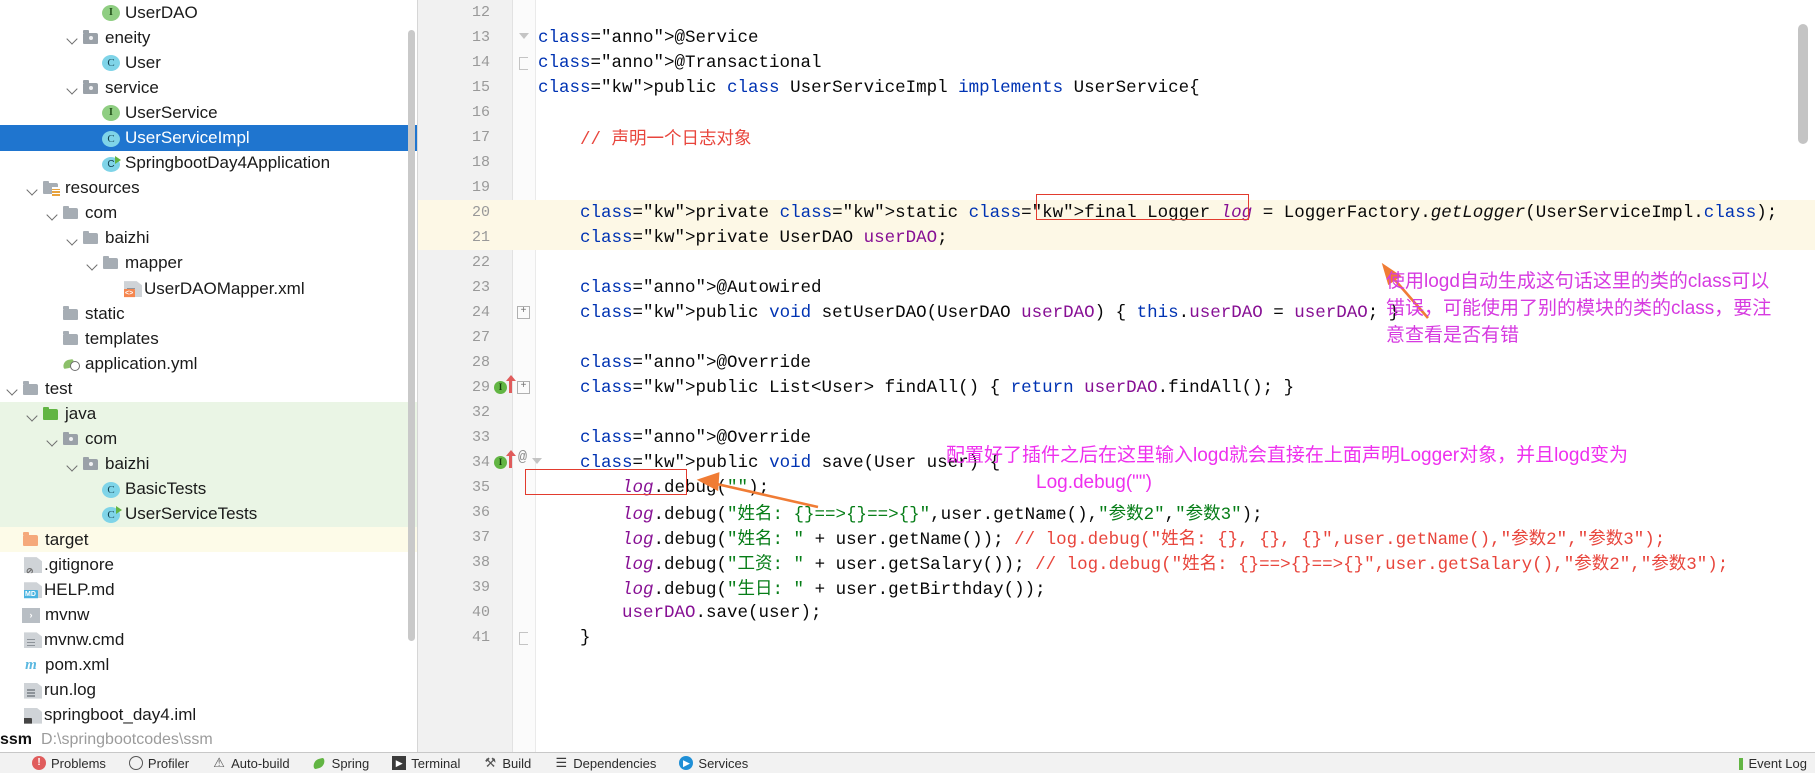  I want to click on tree-item-eneity: eneity, so click(209, 37).